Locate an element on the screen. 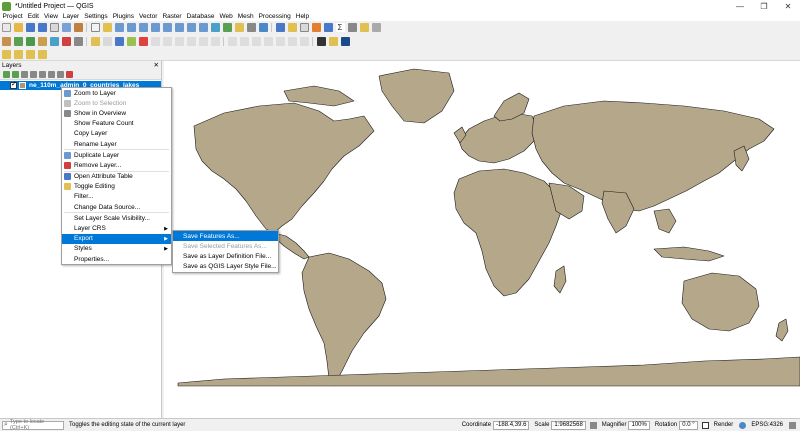 This screenshot has height=431, width=800. menu-project: Project is located at coordinates (12, 16).